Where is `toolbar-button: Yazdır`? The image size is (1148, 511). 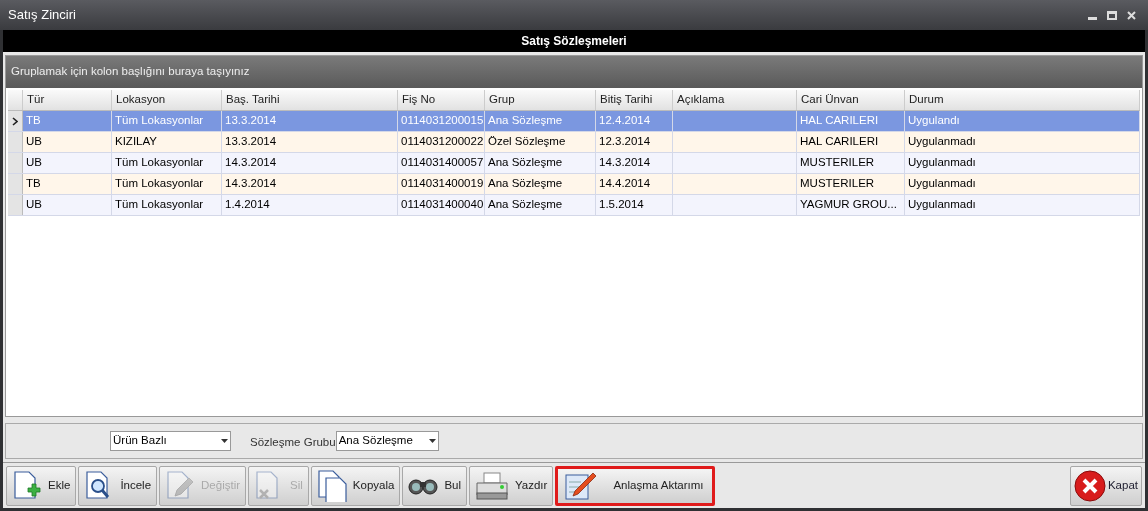
toolbar-button: Yazdır is located at coordinates (511, 485).